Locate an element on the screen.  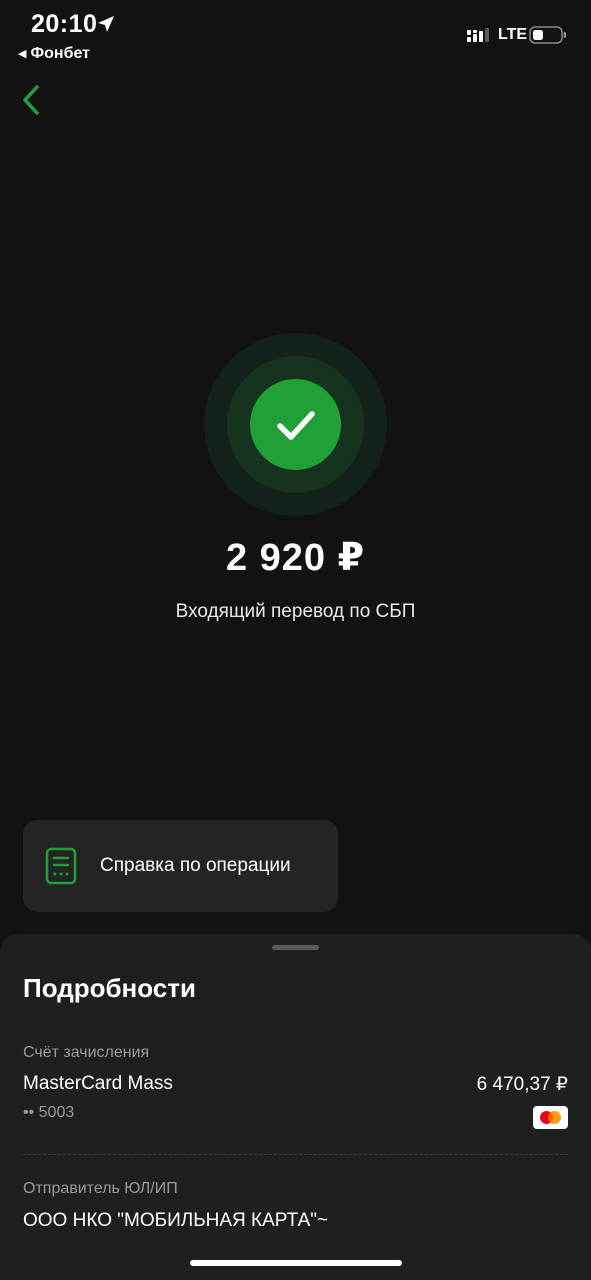
mastercard-icon is located at coordinates (550, 1117).